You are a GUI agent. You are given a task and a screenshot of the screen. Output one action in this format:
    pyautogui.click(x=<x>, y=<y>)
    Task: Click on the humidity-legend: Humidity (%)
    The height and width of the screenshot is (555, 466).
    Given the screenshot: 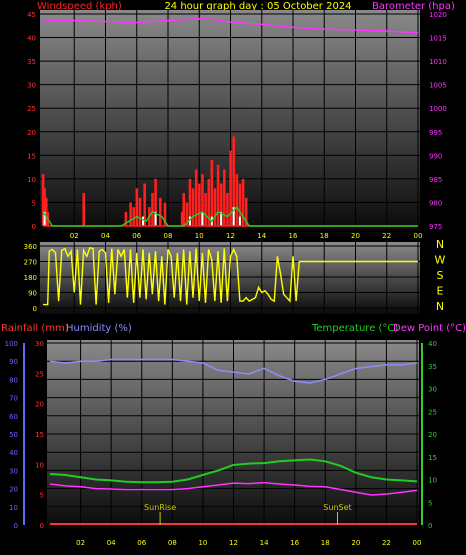 What is the action you would take?
    pyautogui.click(x=99, y=328)
    